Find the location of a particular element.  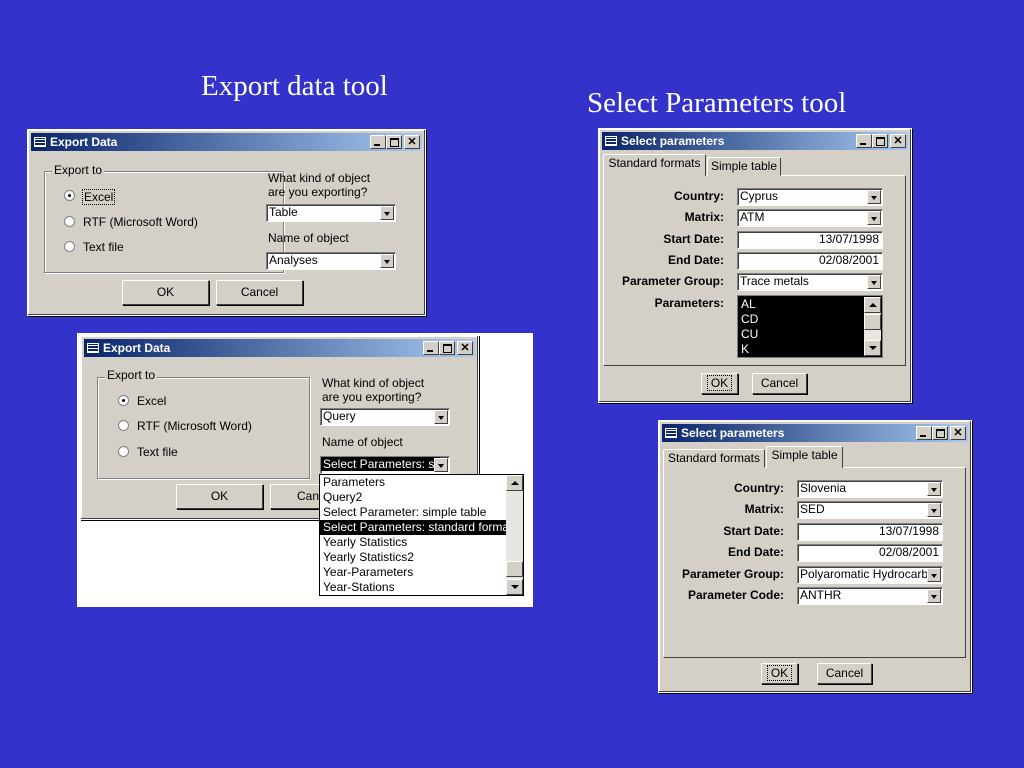

country-label: Country: is located at coordinates (699, 196).